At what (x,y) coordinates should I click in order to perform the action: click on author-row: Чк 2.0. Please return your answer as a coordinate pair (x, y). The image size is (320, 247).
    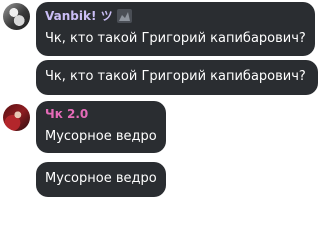
    Looking at the image, I should click on (66, 114).